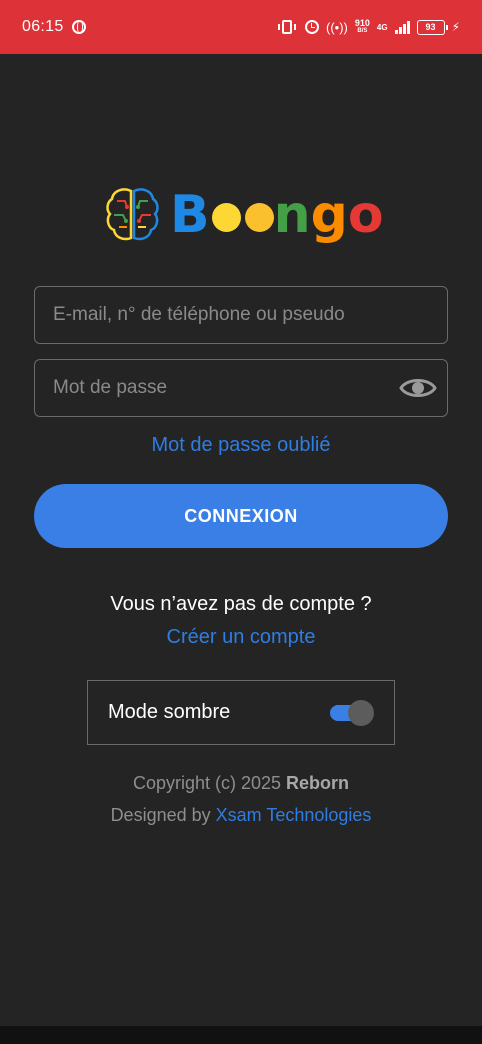  Describe the element at coordinates (169, 712) in the screenshot. I see `dark-mode-label: Mode sombre` at that location.